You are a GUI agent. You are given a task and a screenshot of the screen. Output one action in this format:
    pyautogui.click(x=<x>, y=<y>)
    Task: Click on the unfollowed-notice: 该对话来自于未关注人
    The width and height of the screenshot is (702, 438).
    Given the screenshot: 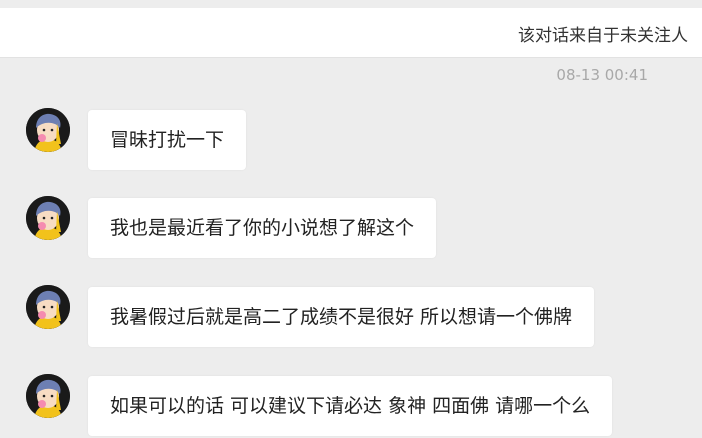 What is the action you would take?
    pyautogui.click(x=603, y=36)
    